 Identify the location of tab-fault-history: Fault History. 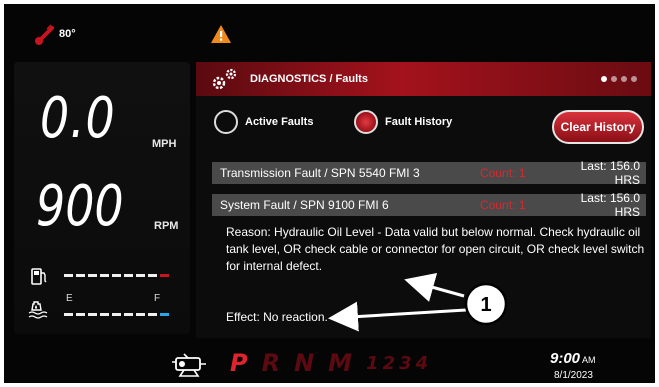
(403, 122).